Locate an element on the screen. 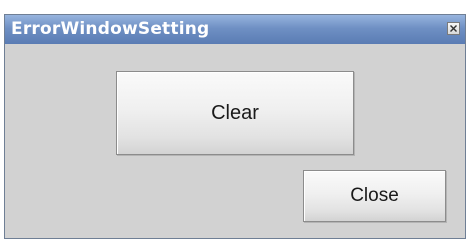 The image size is (473, 248). close-button-label: Close is located at coordinates (374, 195).